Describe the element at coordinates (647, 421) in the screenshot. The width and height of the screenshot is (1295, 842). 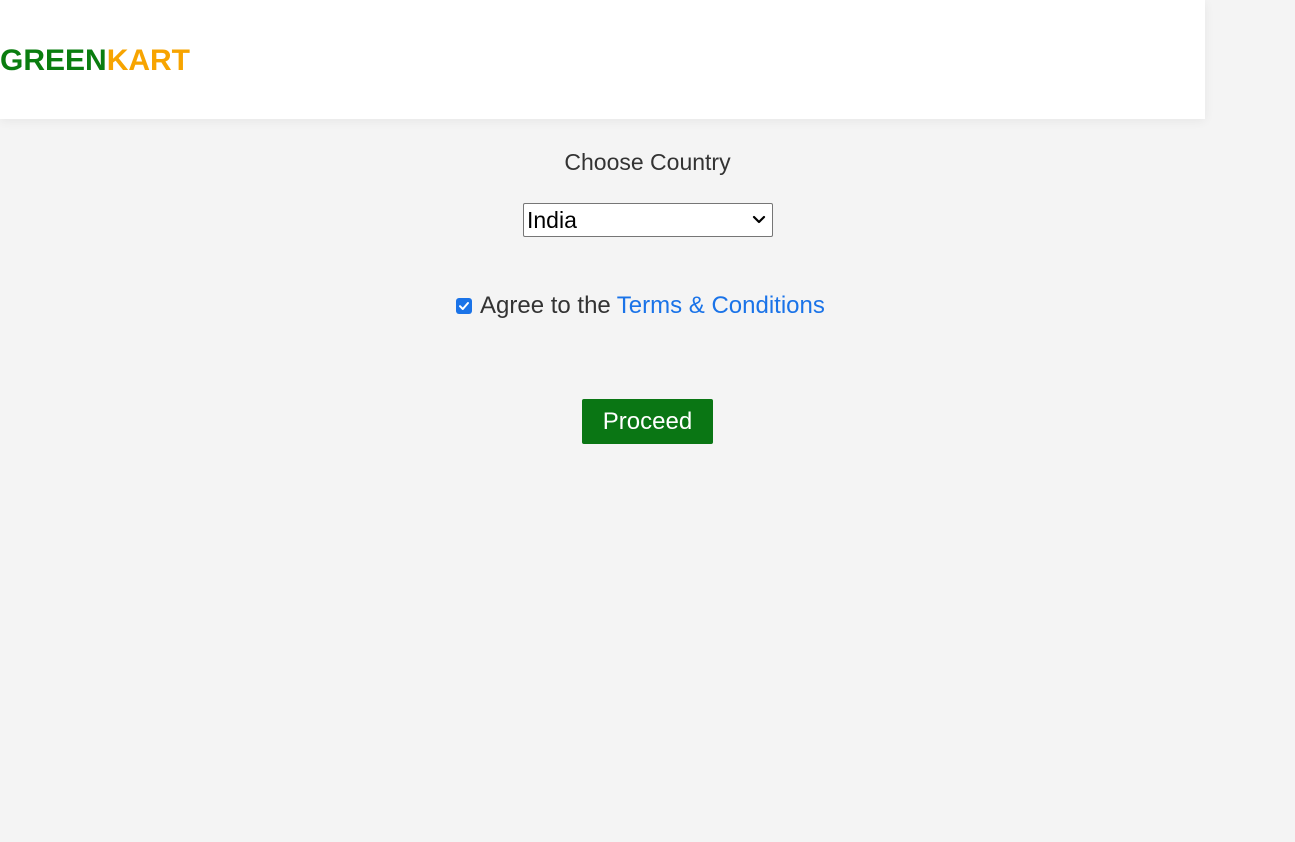
I see `proceed-button: Proceed` at that location.